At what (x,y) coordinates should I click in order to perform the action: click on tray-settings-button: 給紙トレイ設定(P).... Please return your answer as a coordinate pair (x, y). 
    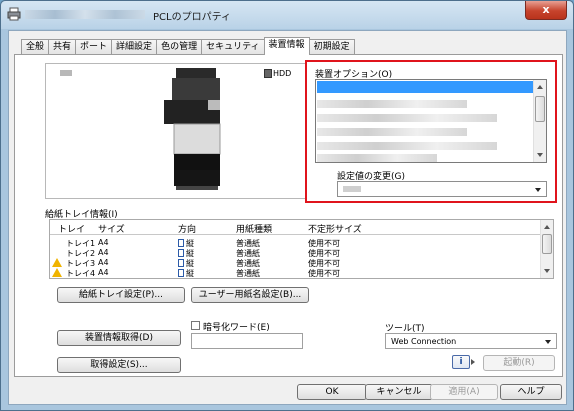
    Looking at the image, I should click on (121, 295).